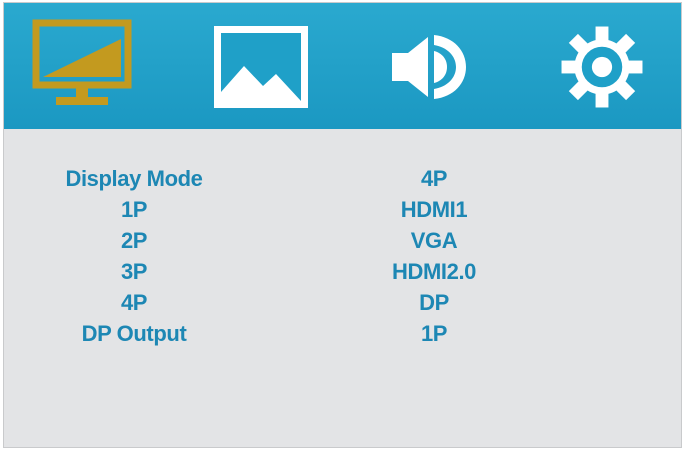 The width and height of the screenshot is (685, 452). Describe the element at coordinates (434, 178) in the screenshot. I see `menu-value: 4P` at that location.